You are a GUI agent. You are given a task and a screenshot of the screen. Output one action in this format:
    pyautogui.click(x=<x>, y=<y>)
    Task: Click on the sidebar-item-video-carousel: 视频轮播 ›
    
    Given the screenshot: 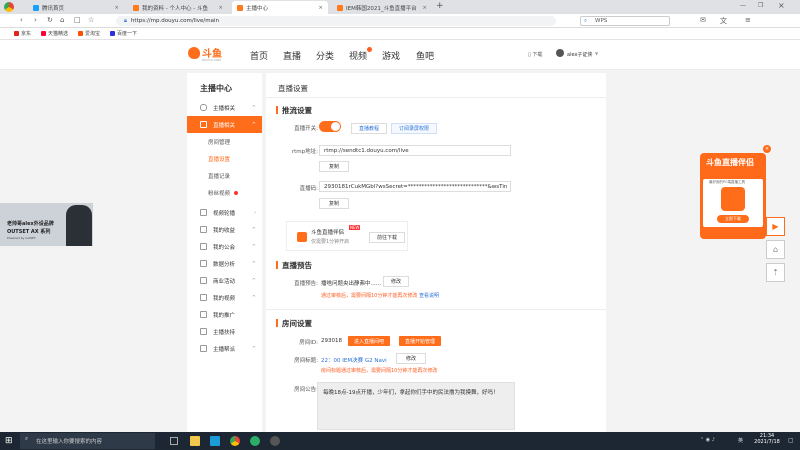 What is the action you would take?
    pyautogui.click(x=224, y=212)
    